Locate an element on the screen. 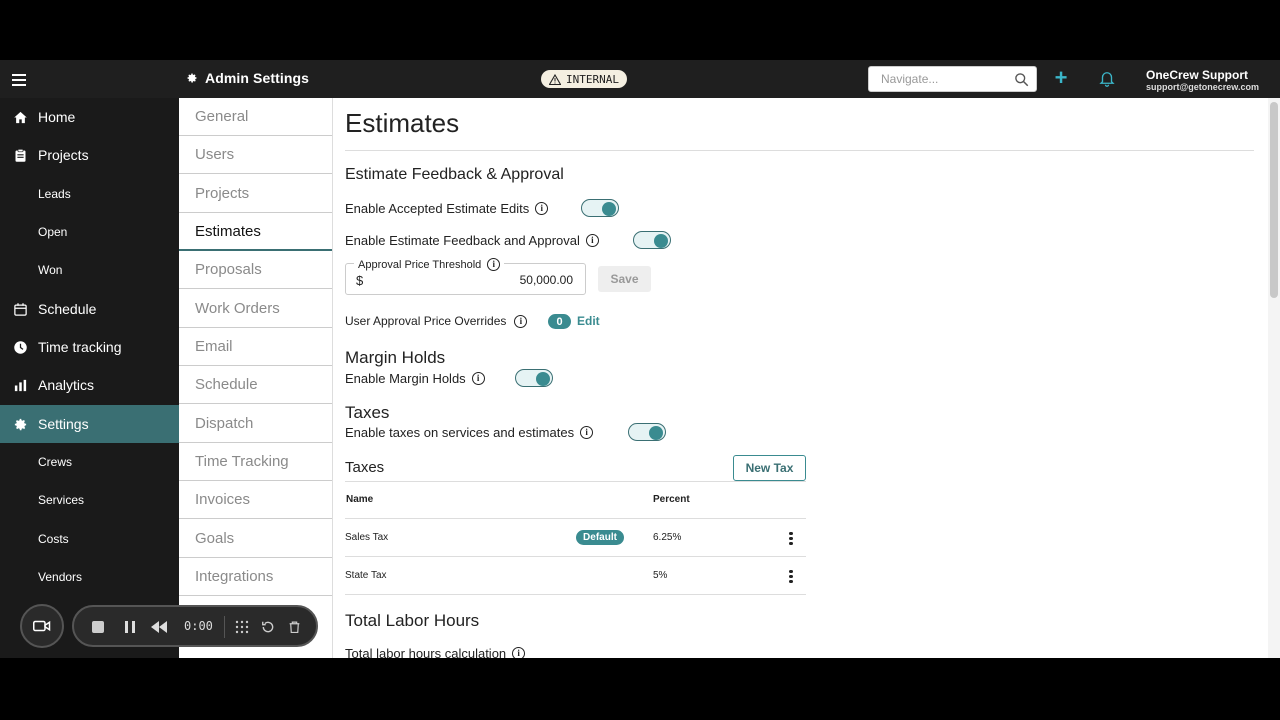  feedback-approval-setting: Enable Estimate Feedback and Approval i is located at coordinates (472, 240).